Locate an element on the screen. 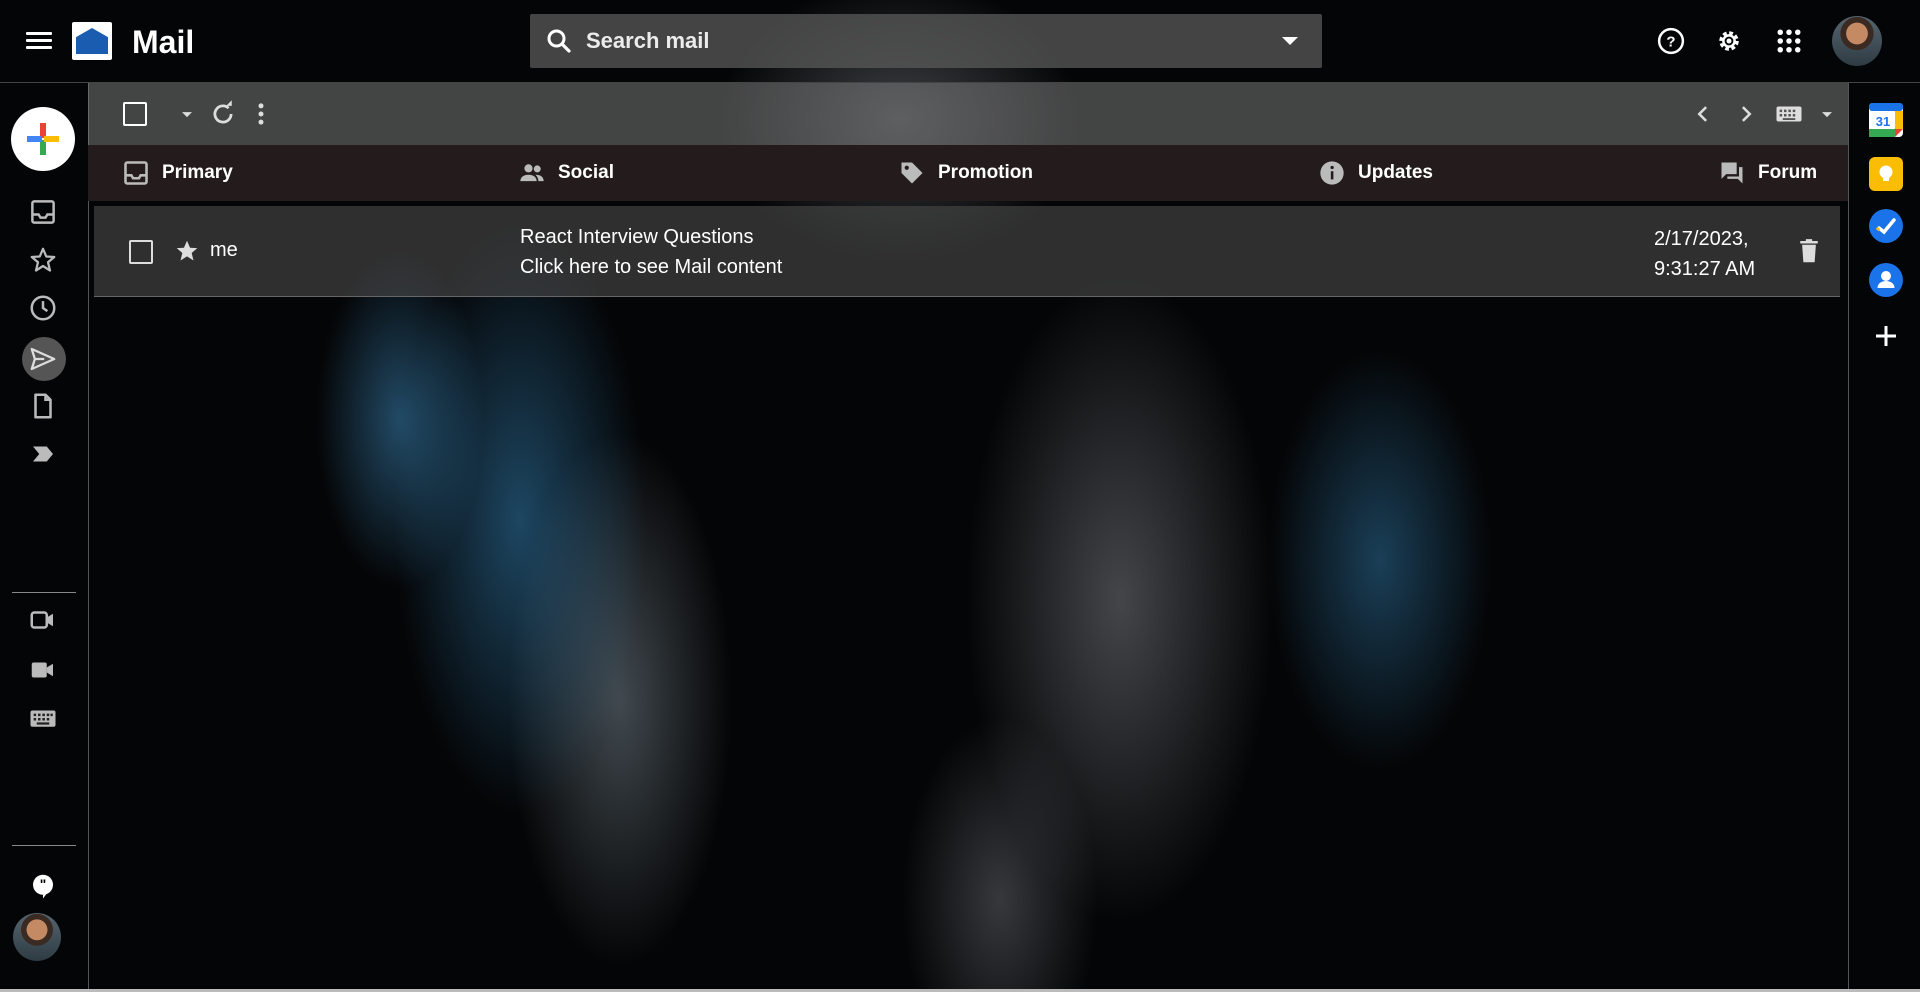 This screenshot has height=992, width=1920. search-bar is located at coordinates (926, 41).